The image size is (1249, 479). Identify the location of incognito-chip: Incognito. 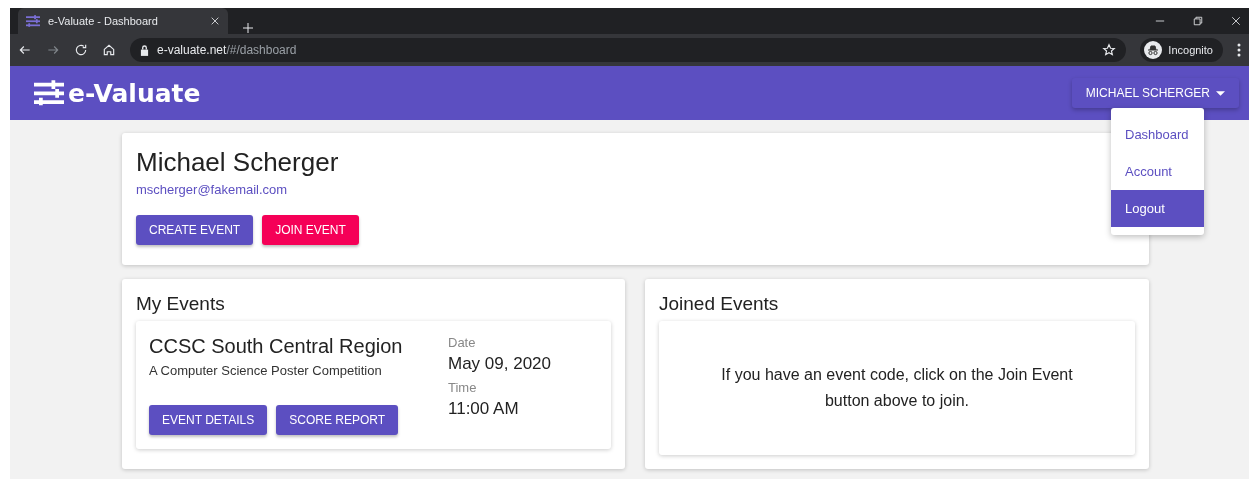
(1181, 50).